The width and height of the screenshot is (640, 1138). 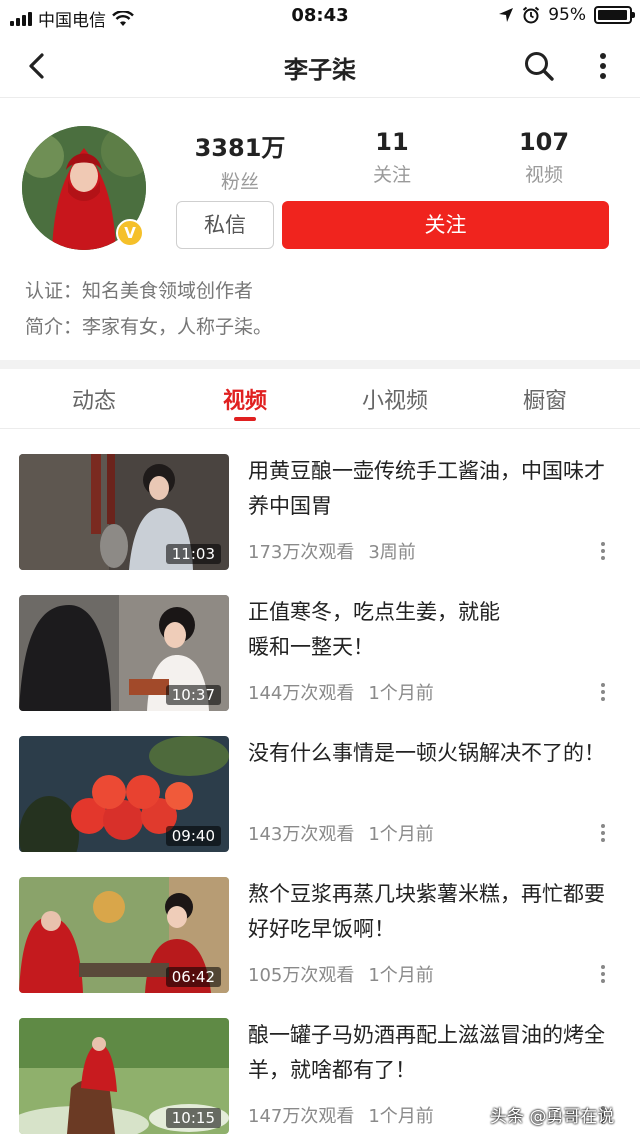 I want to click on video-duration: 09:40, so click(x=193, y=836).